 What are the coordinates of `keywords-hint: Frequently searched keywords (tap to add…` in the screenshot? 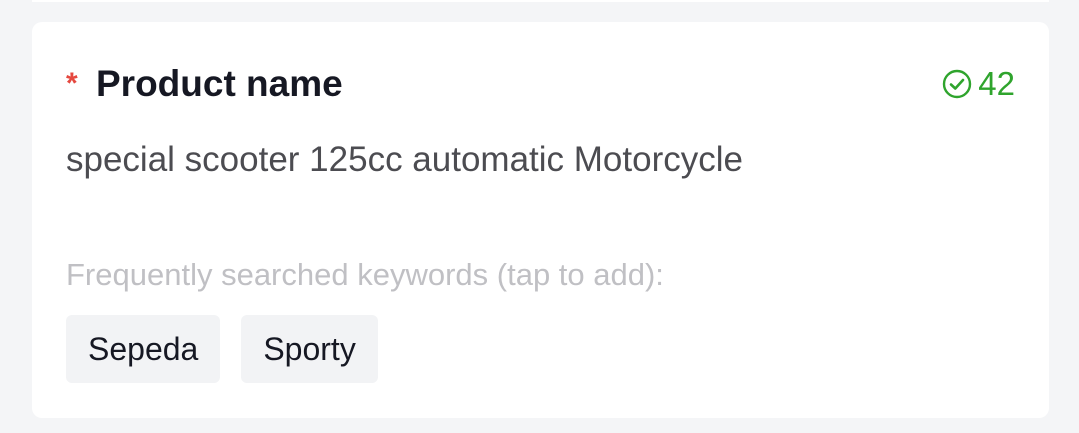 It's located at (365, 274).